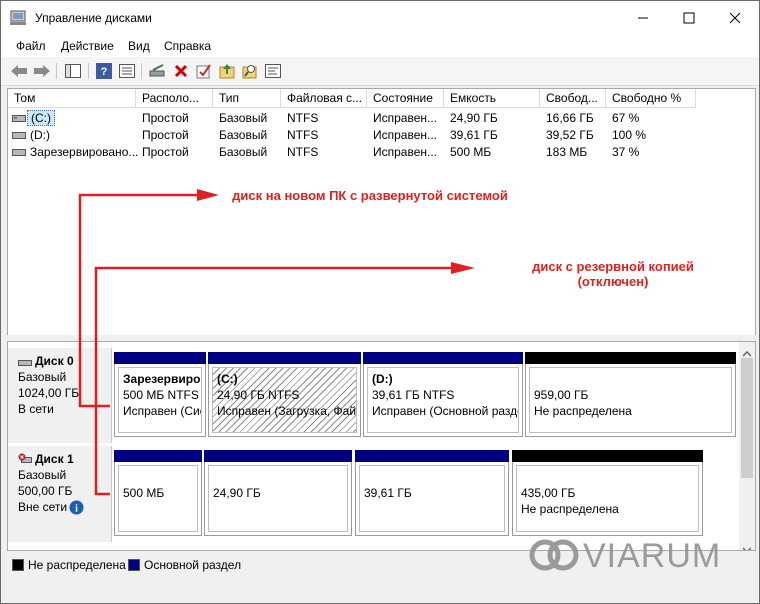  Describe the element at coordinates (134, 565) in the screenshot. I see `primary-swatch` at that location.